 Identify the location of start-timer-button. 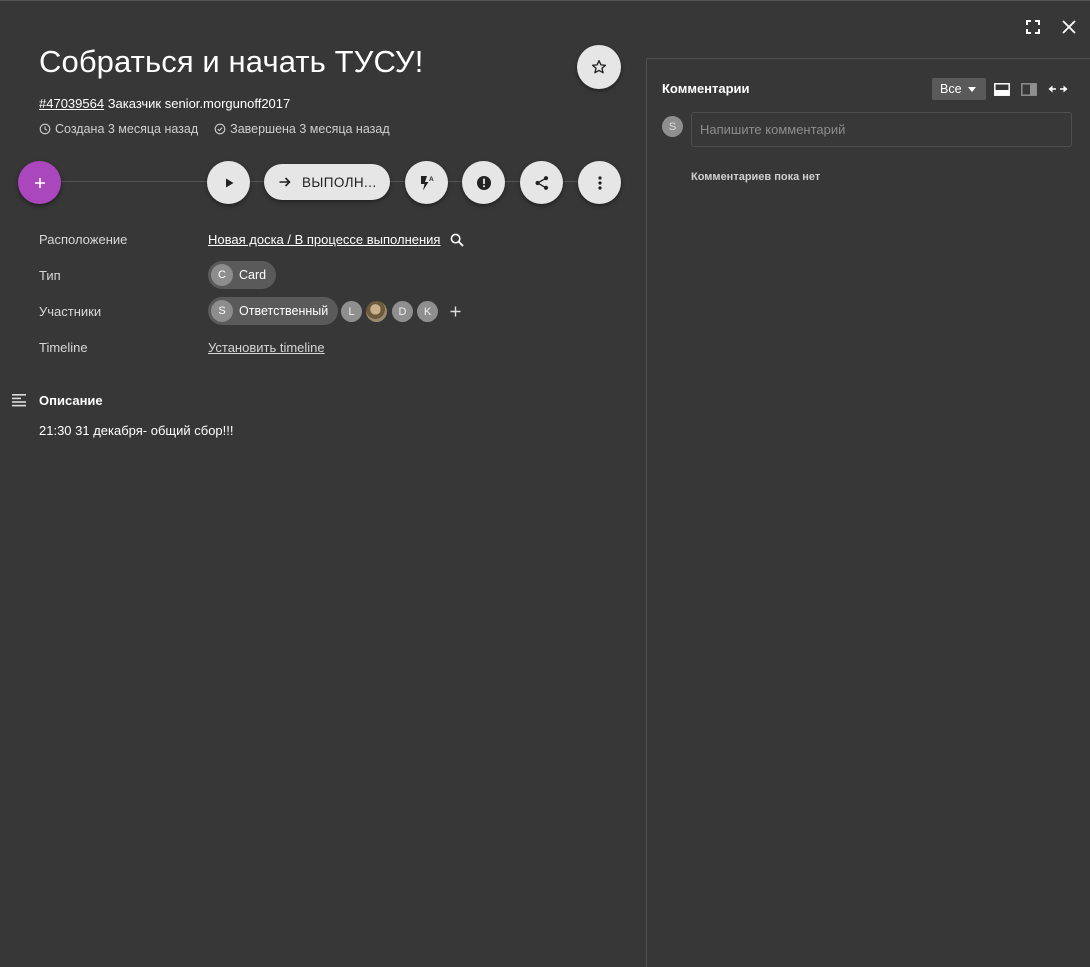
(228, 182).